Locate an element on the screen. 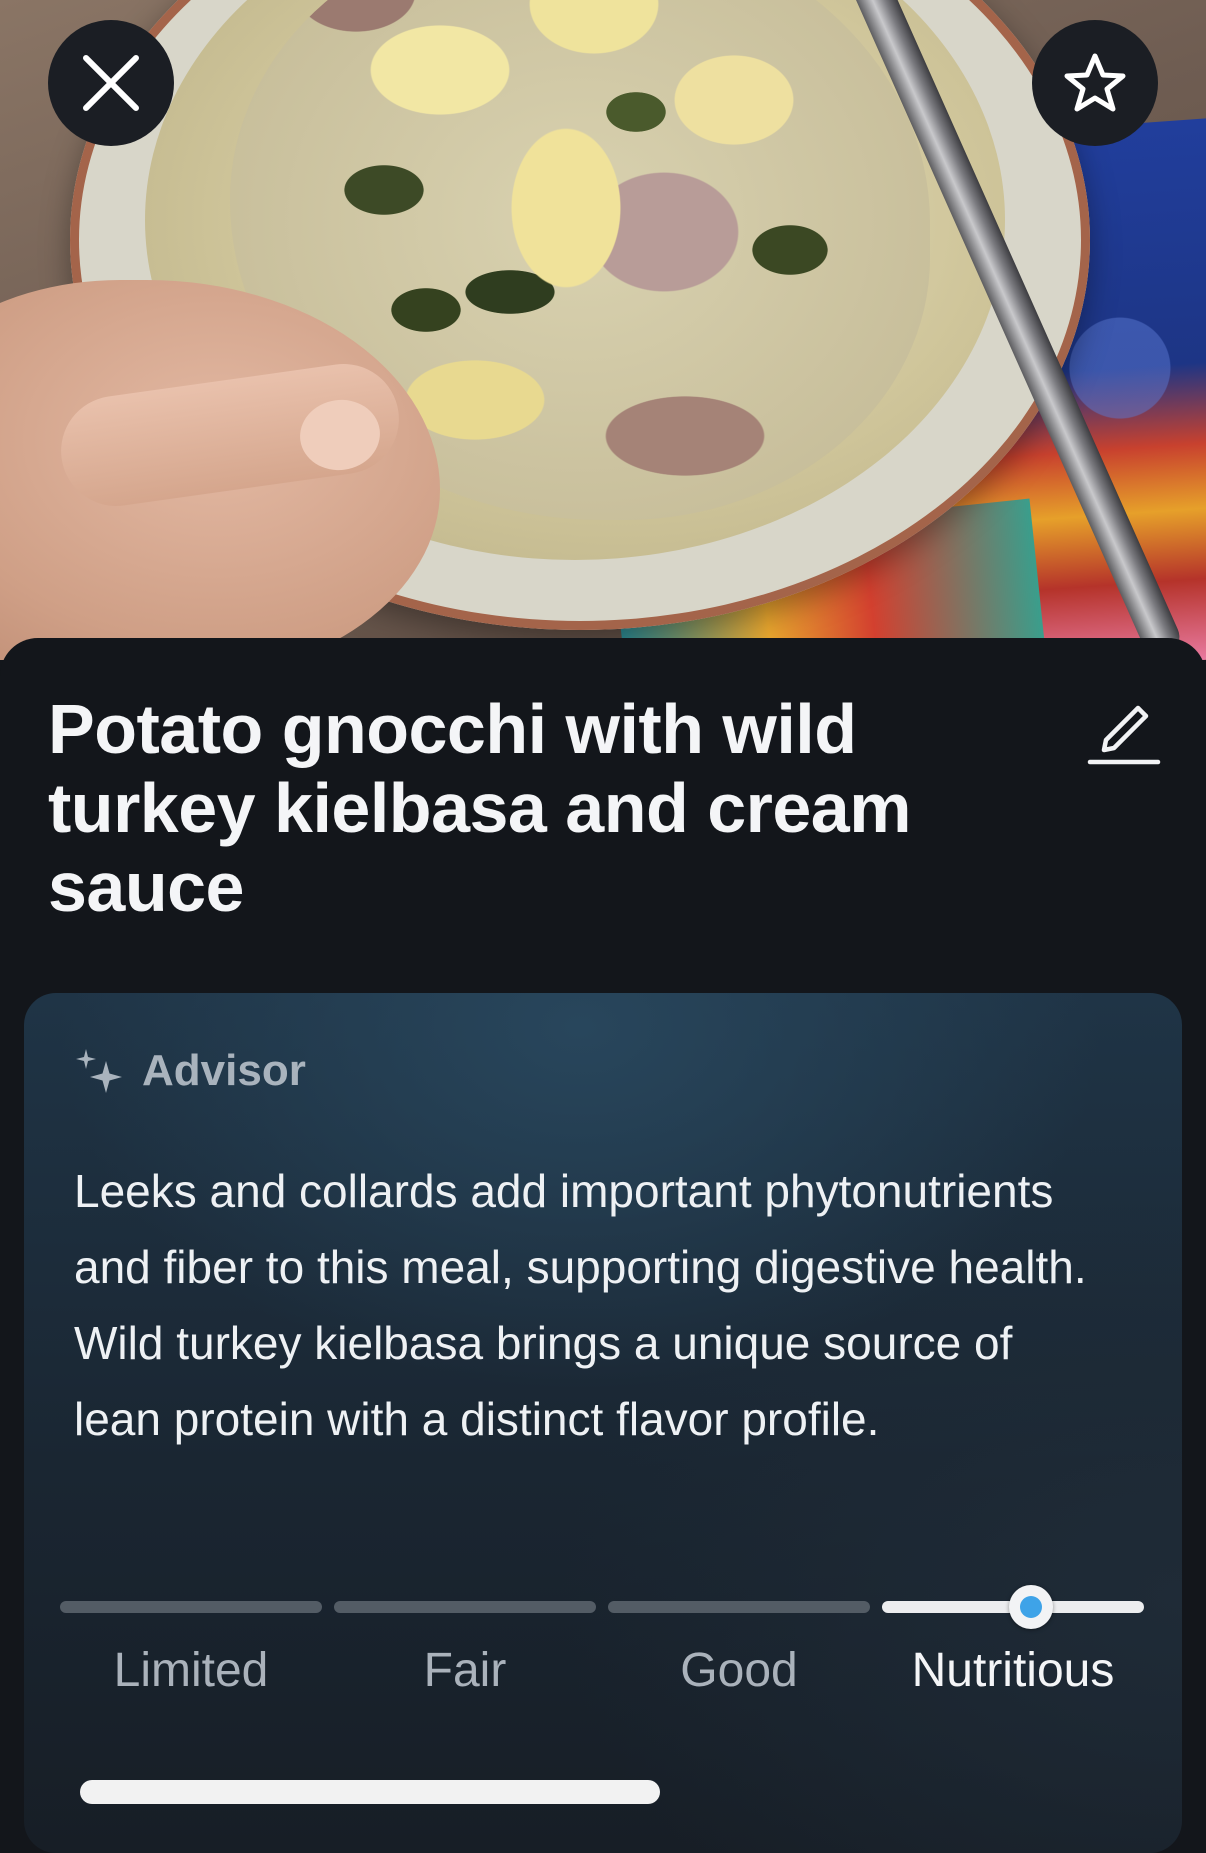  close-icon is located at coordinates (111, 83).